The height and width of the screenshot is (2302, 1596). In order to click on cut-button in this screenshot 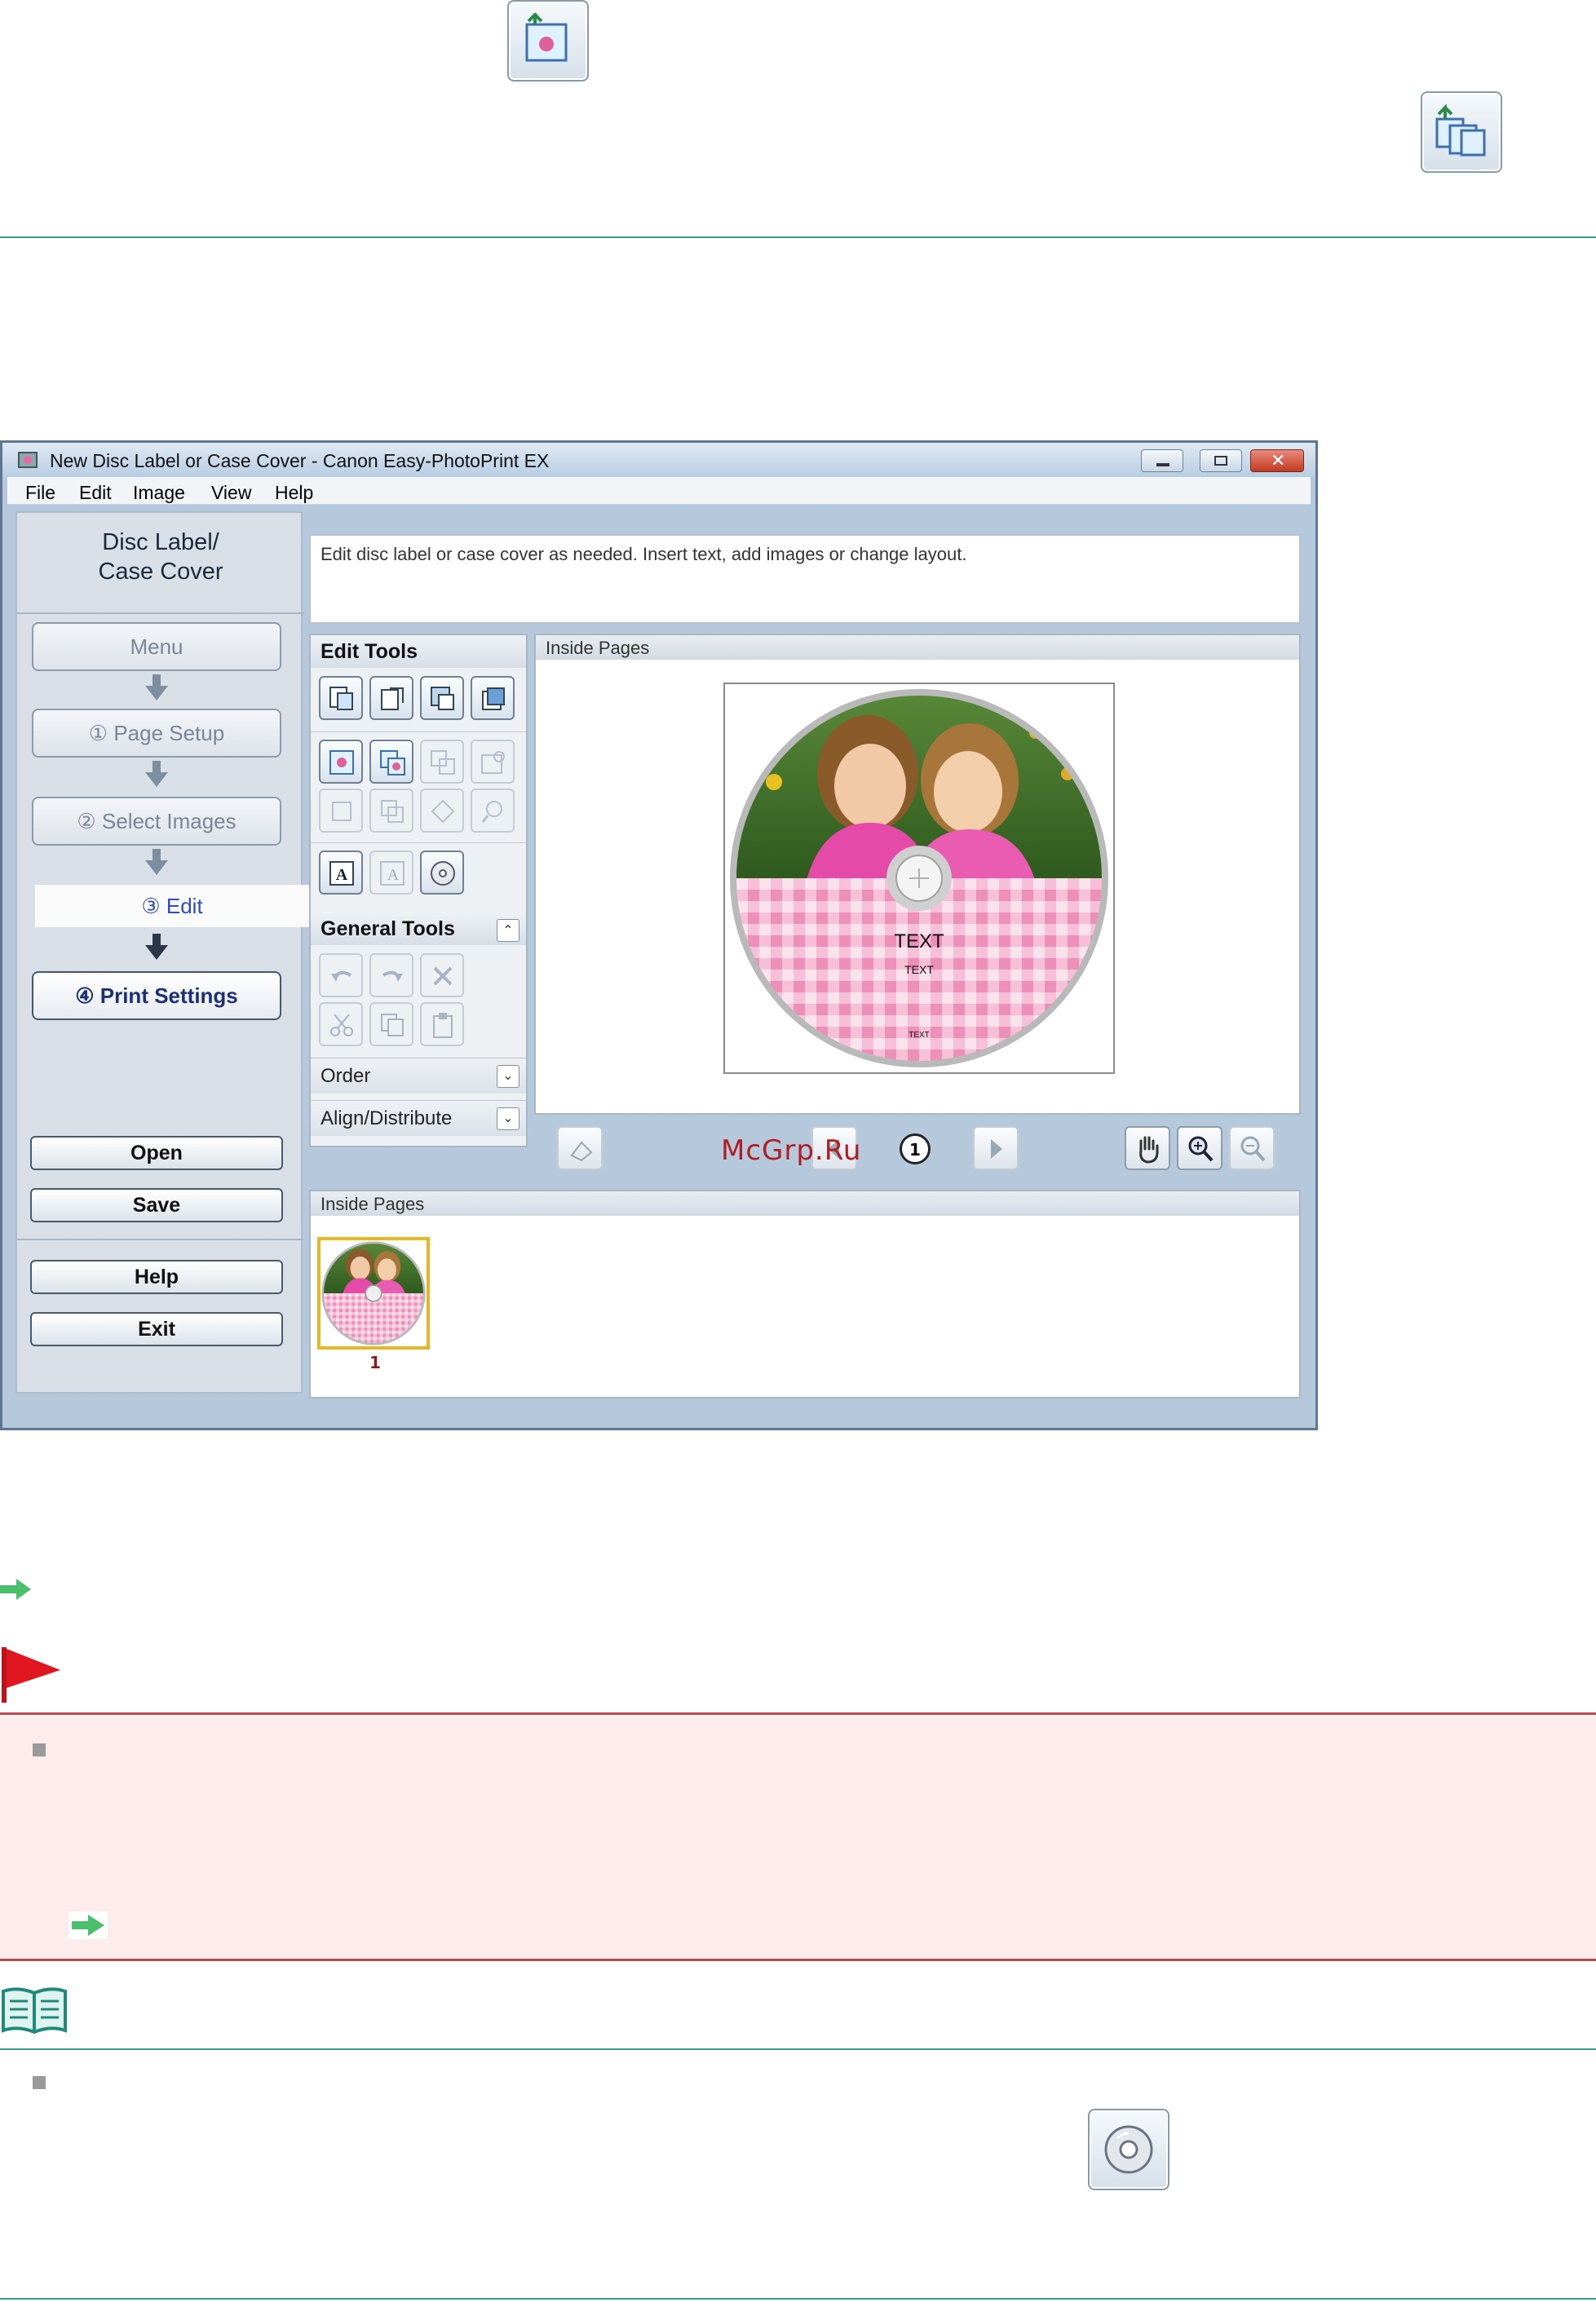, I will do `click(341, 1024)`.